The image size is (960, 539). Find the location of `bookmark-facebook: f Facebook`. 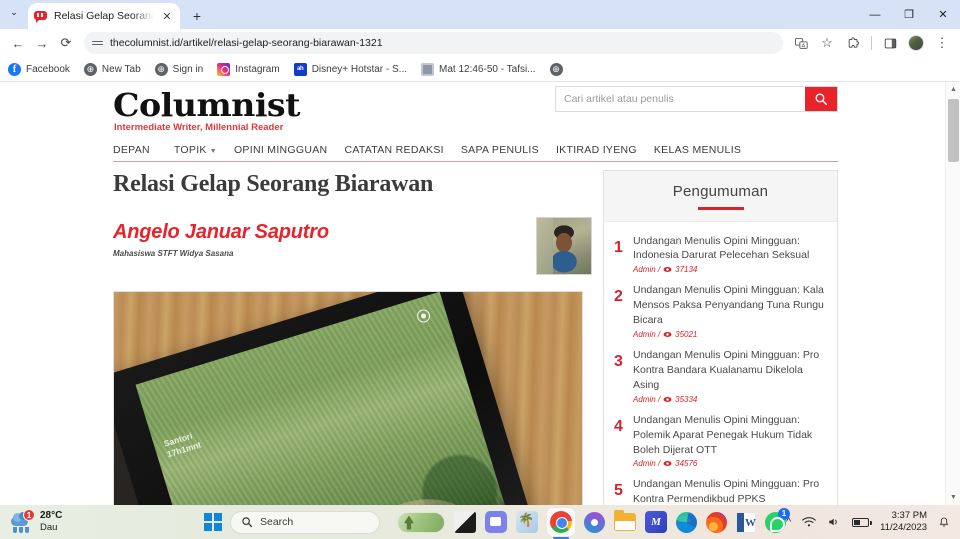

bookmark-facebook: f Facebook is located at coordinates (39, 69).